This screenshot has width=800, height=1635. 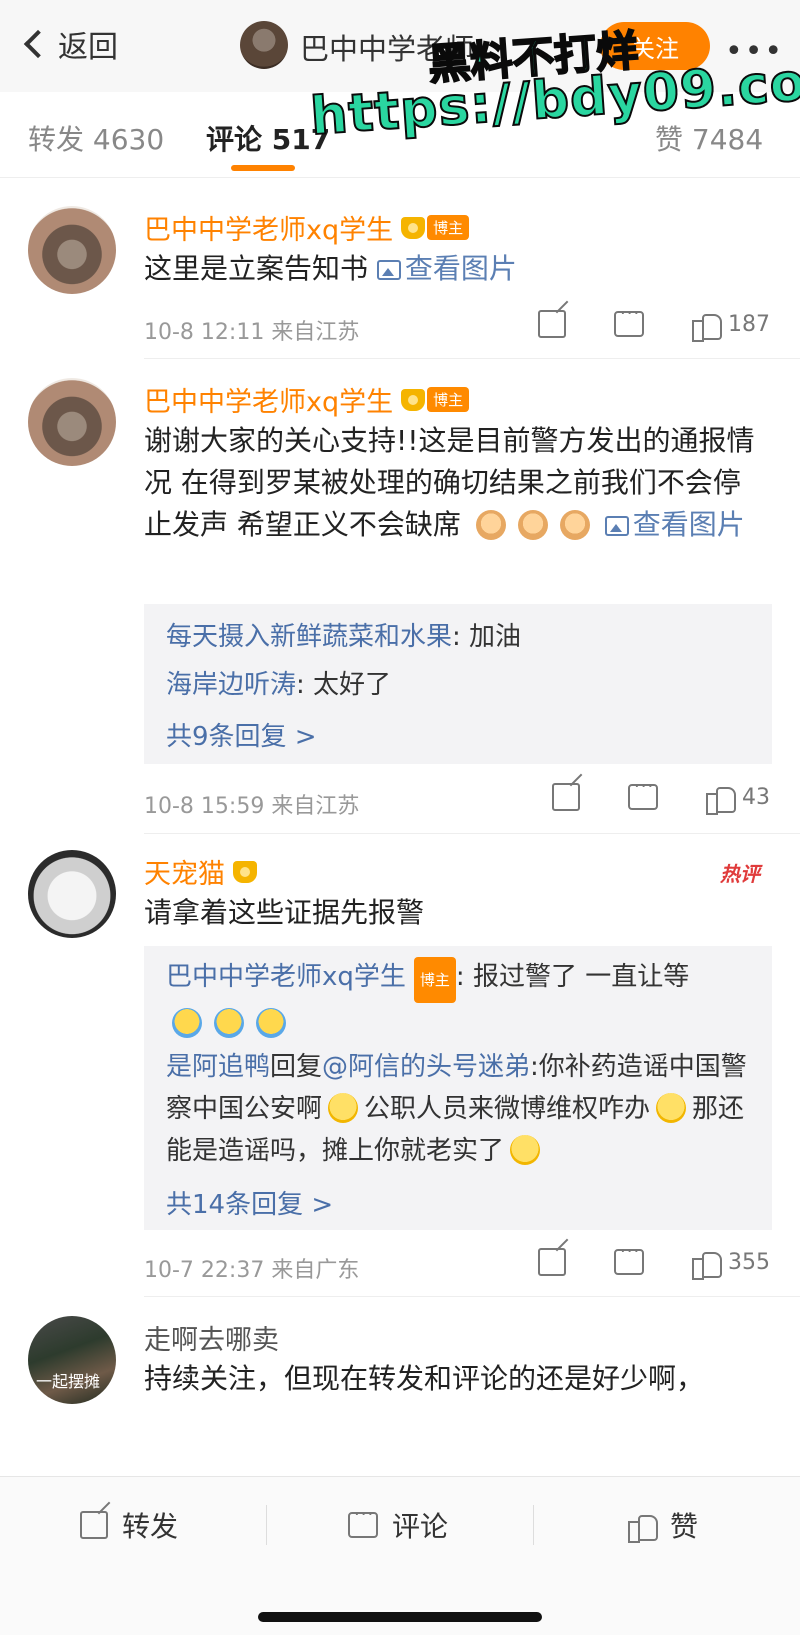 I want to click on comment-text: 这里是立案告知书 查看图片, so click(x=454, y=269).